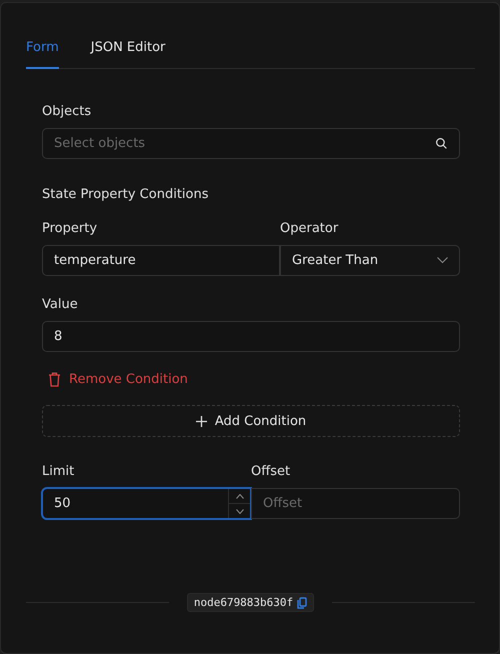  I want to click on operator-select: Greater Than, so click(370, 260).